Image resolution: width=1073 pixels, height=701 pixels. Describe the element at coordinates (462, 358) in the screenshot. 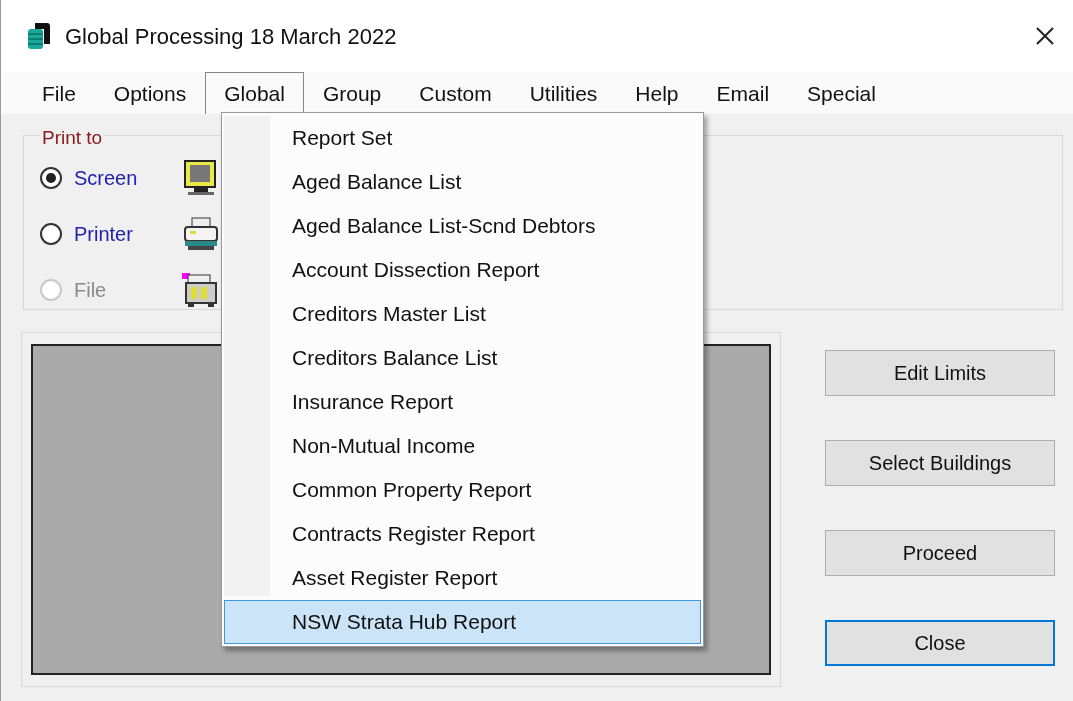

I see `menu-option: Creditors Balance List` at that location.